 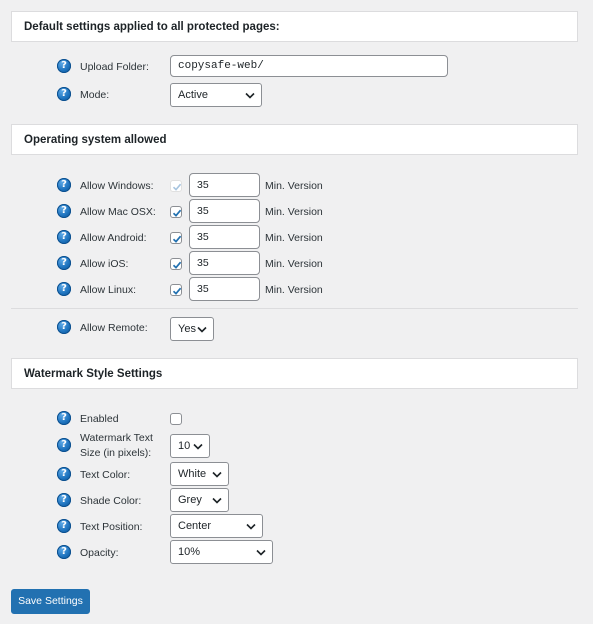 I want to click on text-color-label: Text Color:, so click(x=105, y=475).